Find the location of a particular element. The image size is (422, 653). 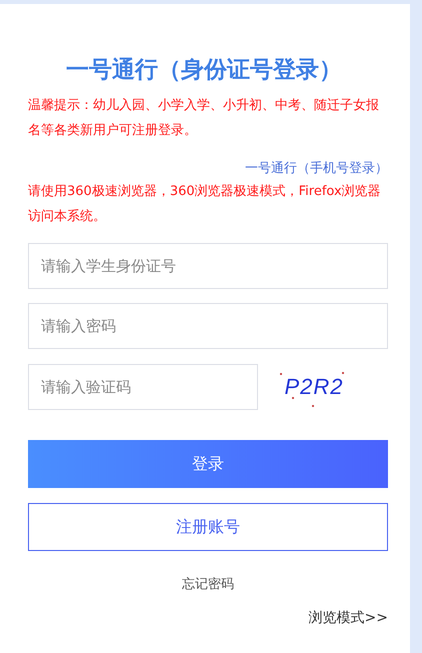

notice-text: 温馨提示：幼儿入园、小学入学、小升初、中考、随迁子女报名等各类新用户可注册登录。 is located at coordinates (204, 118).